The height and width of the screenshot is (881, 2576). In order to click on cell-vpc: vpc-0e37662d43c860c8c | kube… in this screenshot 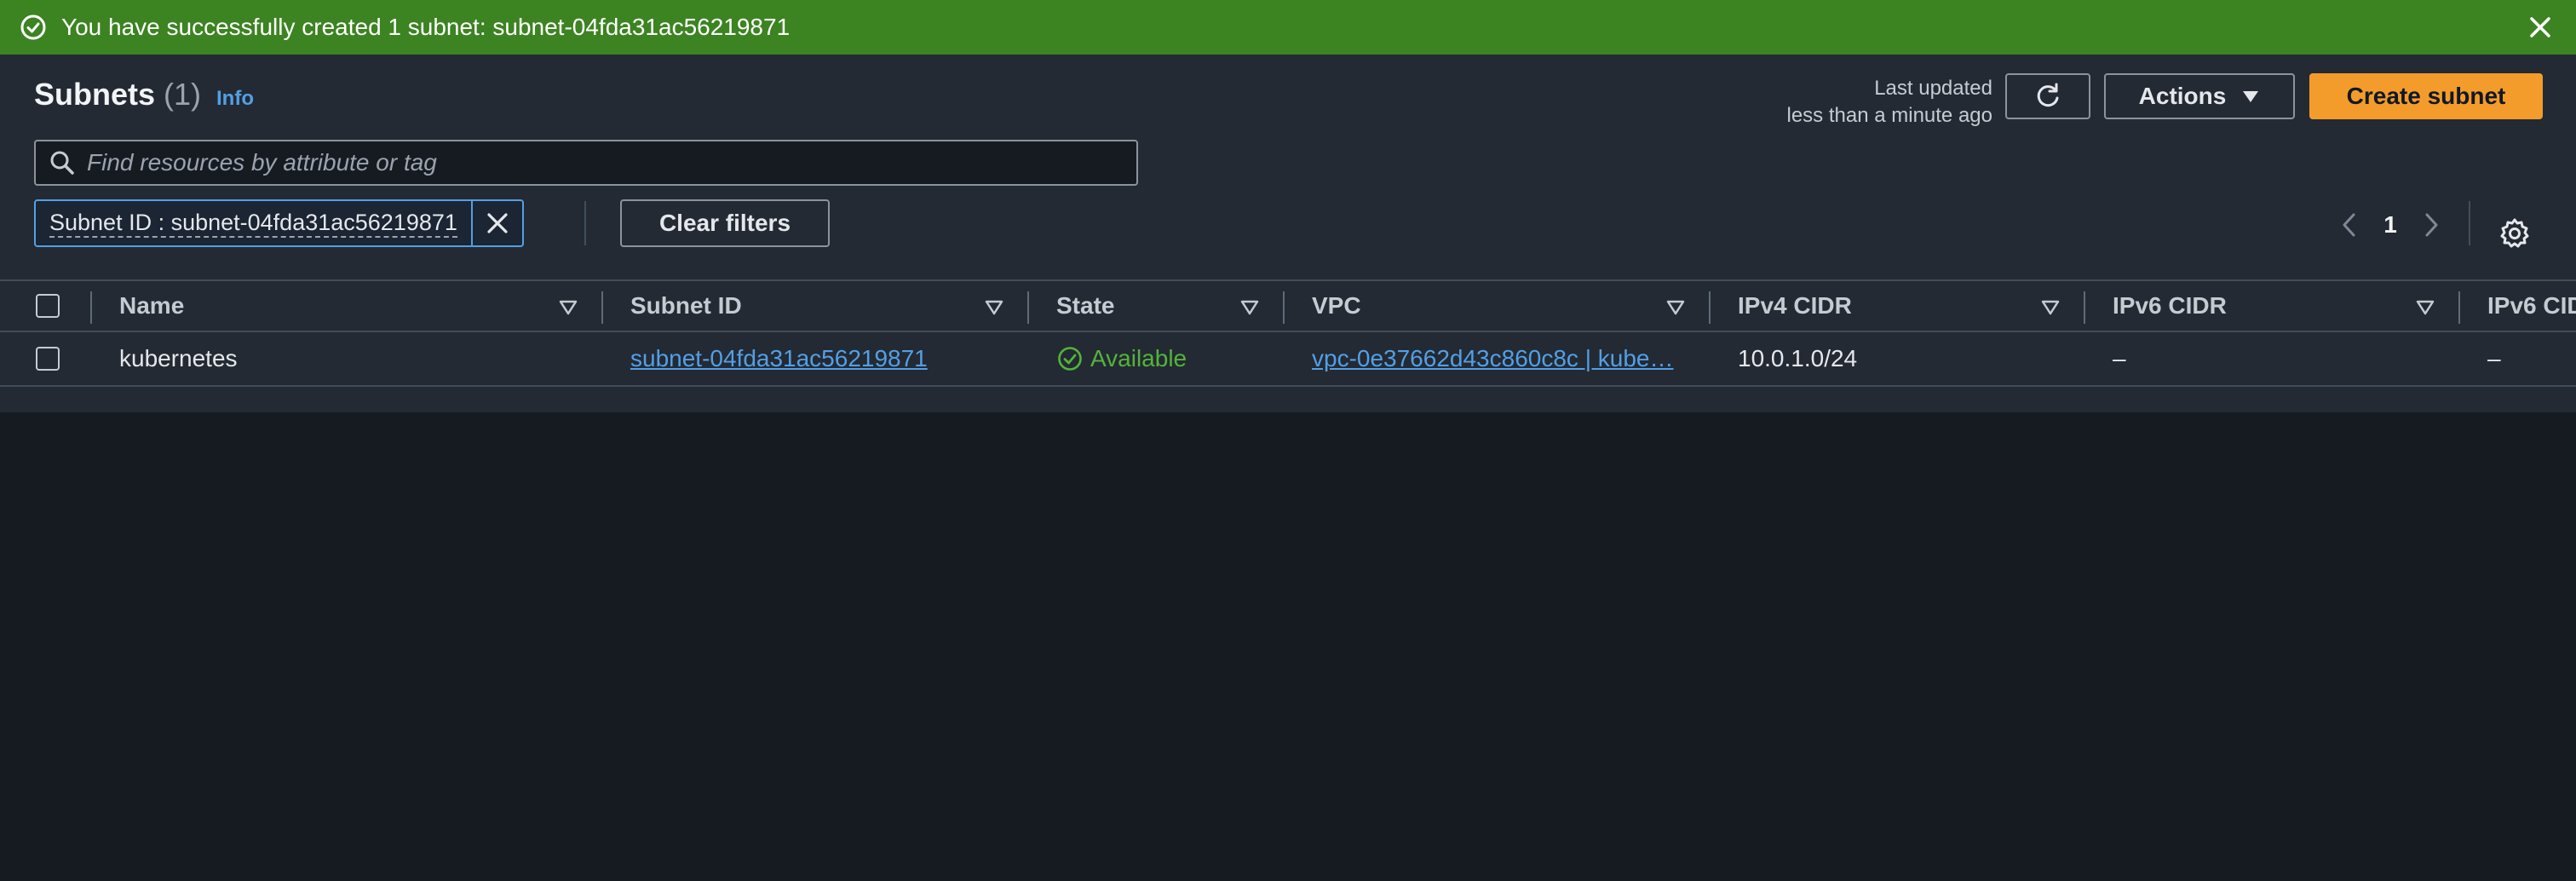, I will do `click(1499, 358)`.